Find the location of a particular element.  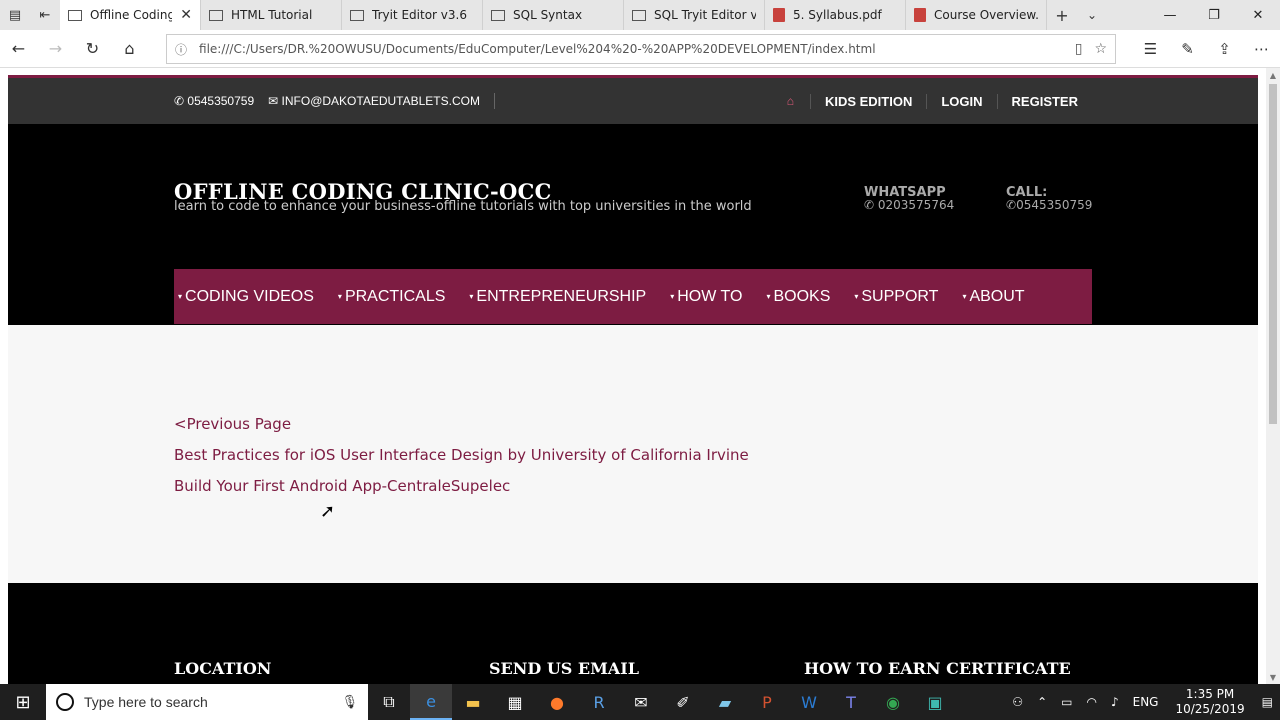

tab-title: Offline Coding is located at coordinates (131, 15).